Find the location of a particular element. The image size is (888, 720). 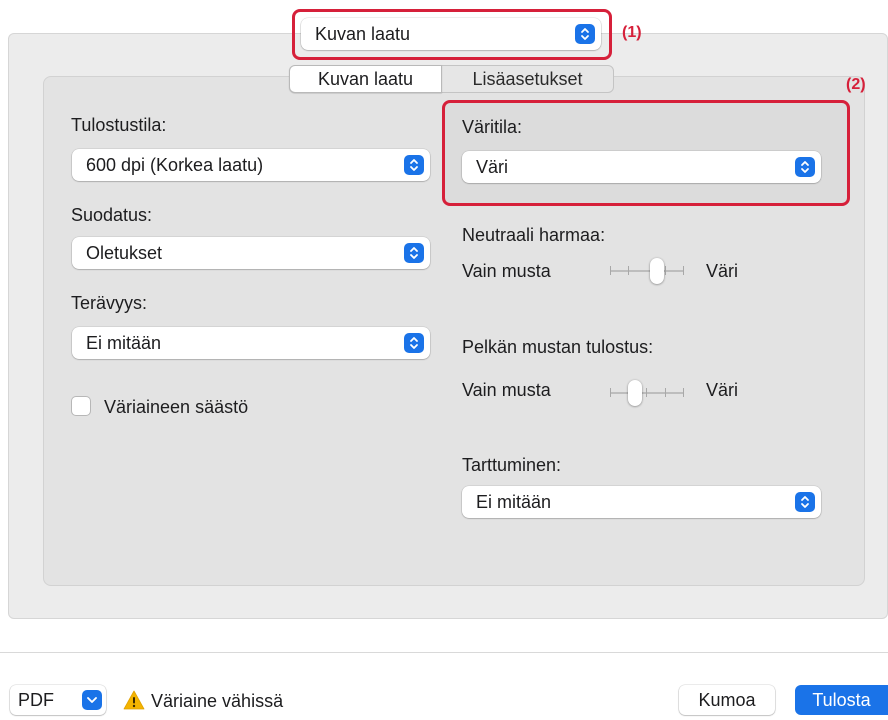

preset-popup: Kuvan laatu is located at coordinates (451, 34).